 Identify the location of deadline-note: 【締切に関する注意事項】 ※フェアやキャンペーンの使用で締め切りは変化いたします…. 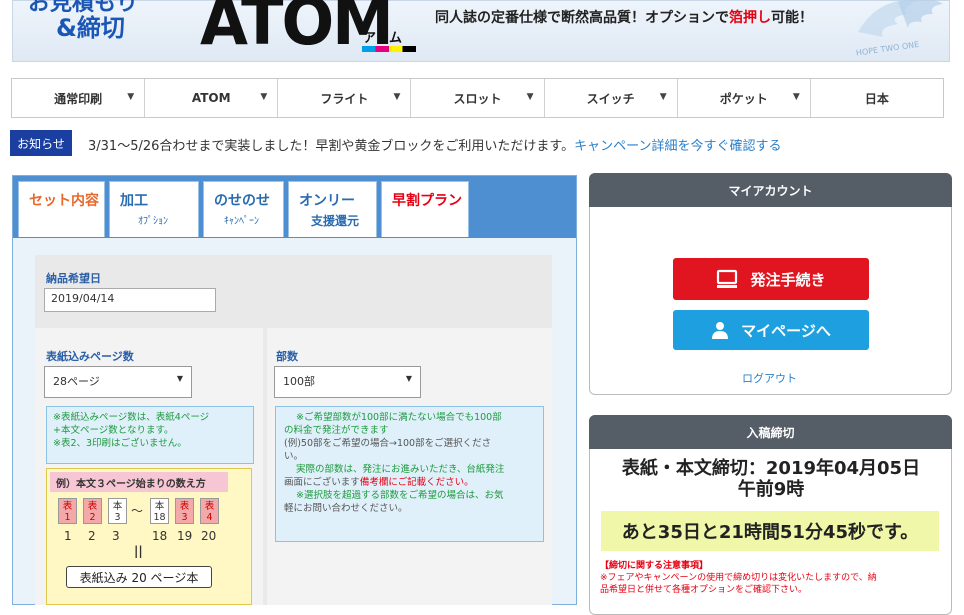
(738, 578).